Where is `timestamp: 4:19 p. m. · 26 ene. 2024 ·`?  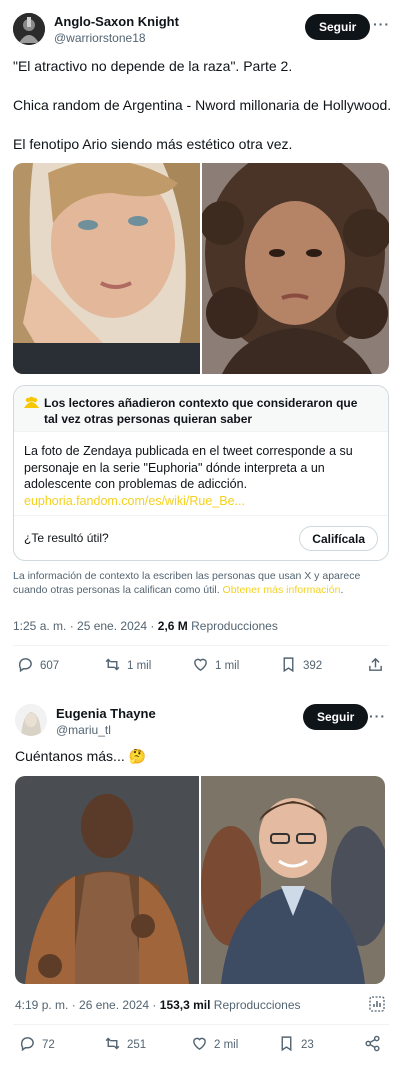 timestamp: 4:19 p. m. · 26 ene. 2024 · is located at coordinates (87, 1005).